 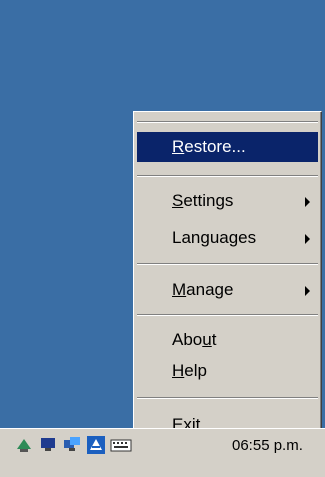 What do you see at coordinates (194, 339) in the screenshot?
I see `about-label: About` at bounding box center [194, 339].